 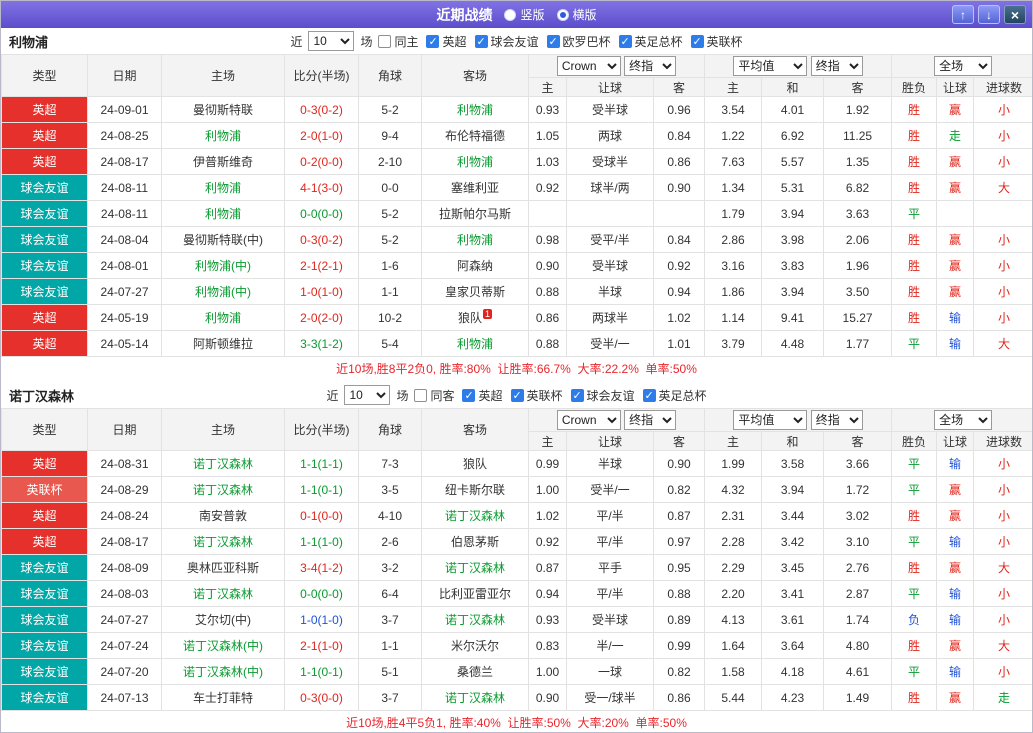 I want to click on asia-handicap: 受平/半, so click(x=610, y=239).